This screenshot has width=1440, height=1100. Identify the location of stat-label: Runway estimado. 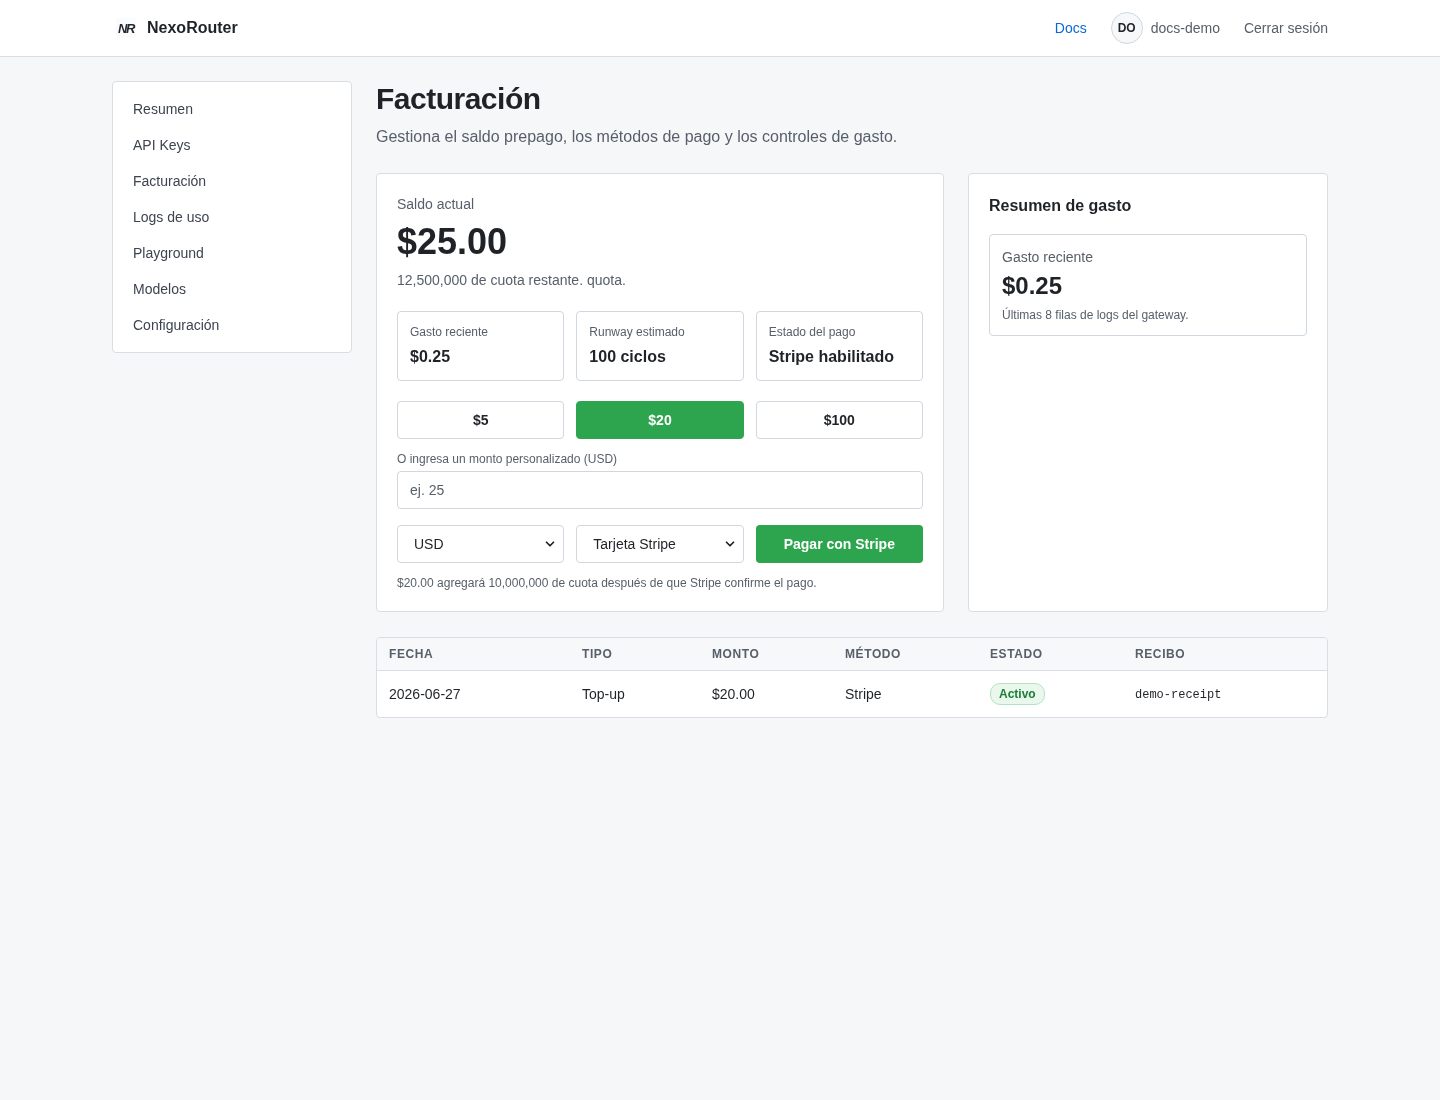
(637, 332).